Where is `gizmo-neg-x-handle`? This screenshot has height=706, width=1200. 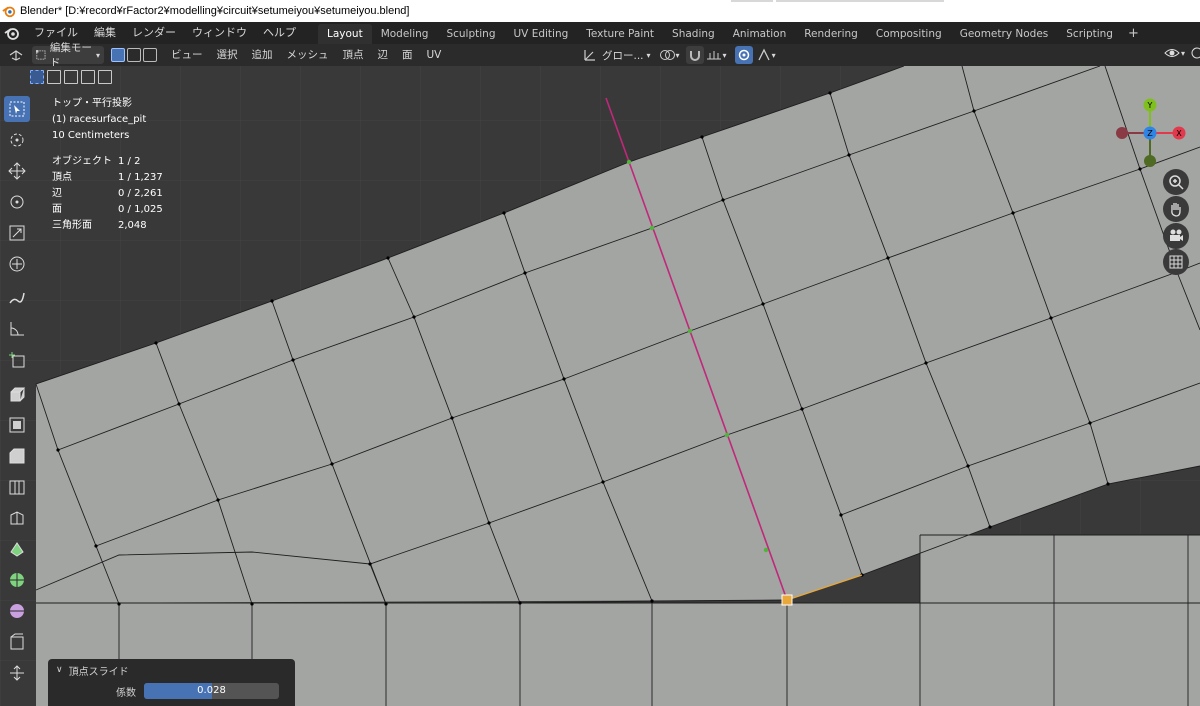
gizmo-neg-x-handle is located at coordinates (1122, 133).